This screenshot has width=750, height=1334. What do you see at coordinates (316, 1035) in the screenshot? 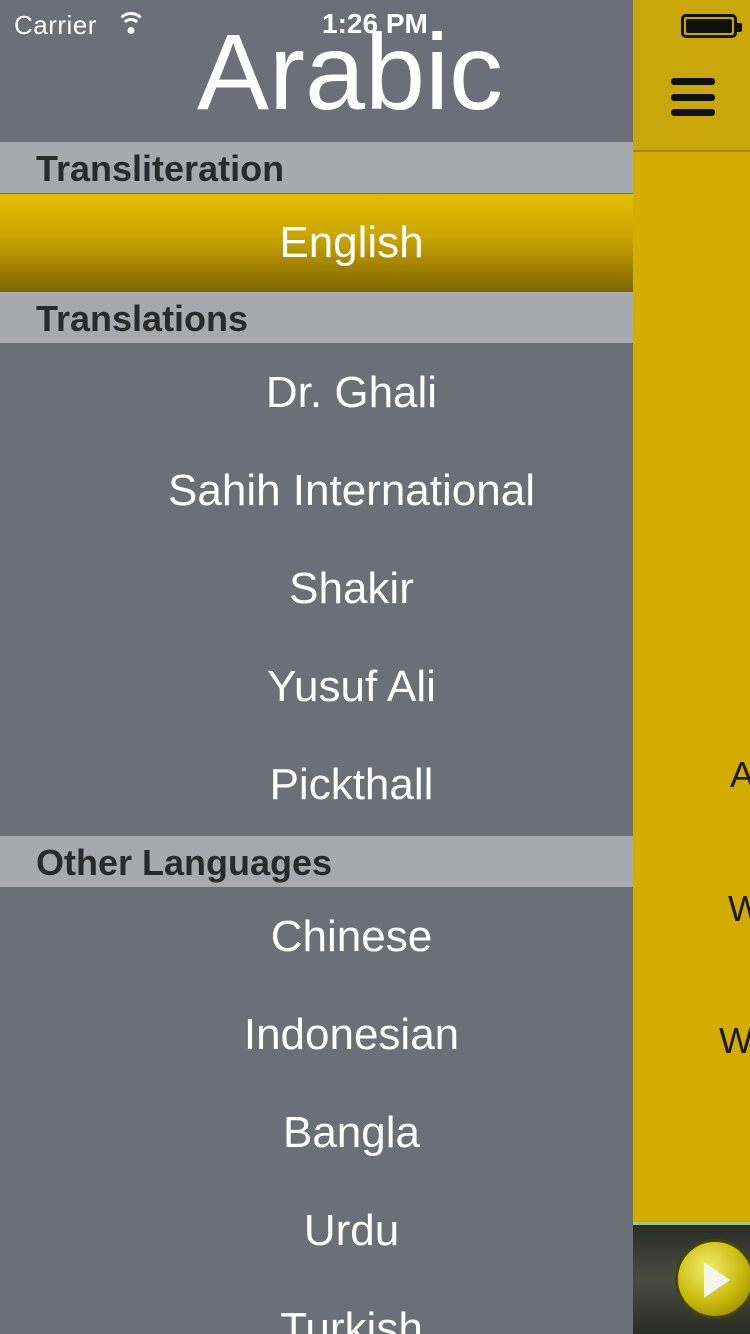
I see `menu-item-indonesian: Indonesian` at bounding box center [316, 1035].